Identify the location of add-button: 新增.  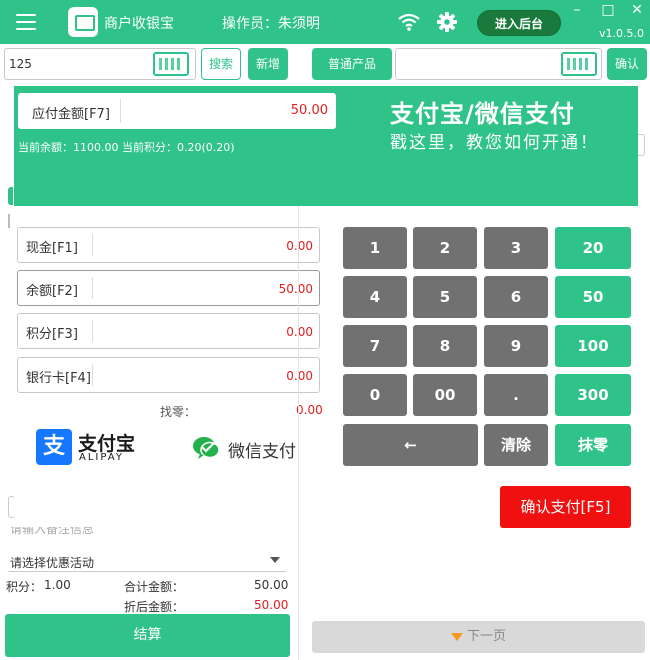
(268, 64).